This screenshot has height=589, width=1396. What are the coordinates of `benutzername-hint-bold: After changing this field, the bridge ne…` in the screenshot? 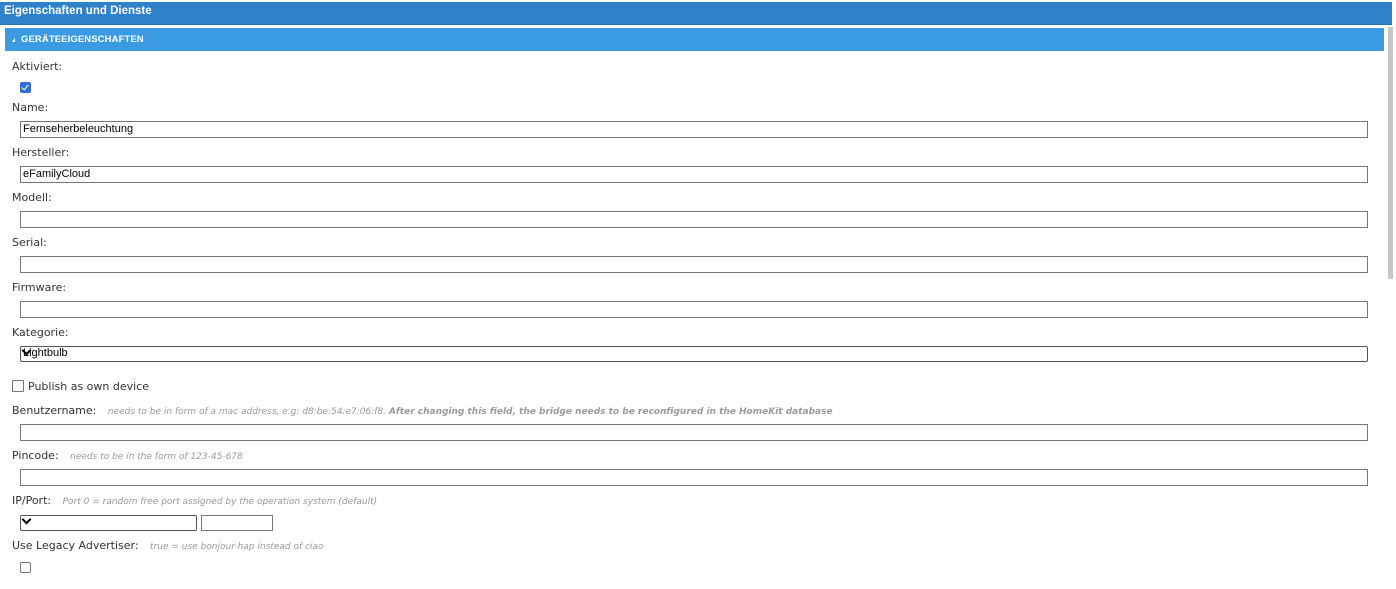 It's located at (610, 412).